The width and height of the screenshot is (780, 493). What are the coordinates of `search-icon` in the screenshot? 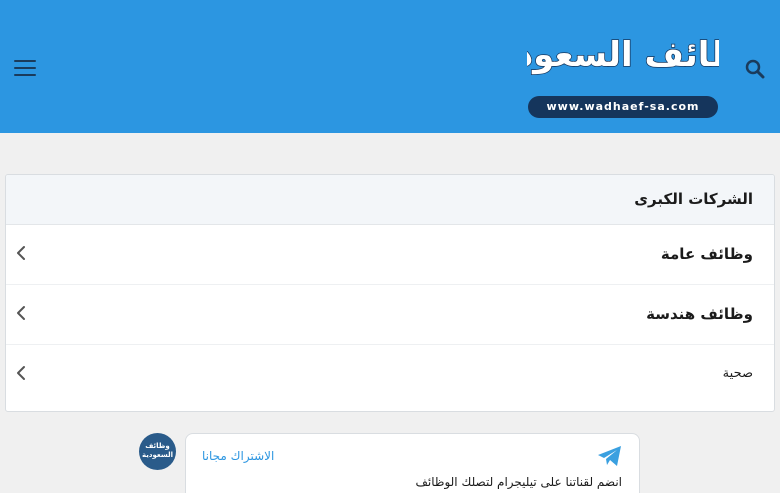 It's located at (755, 69).